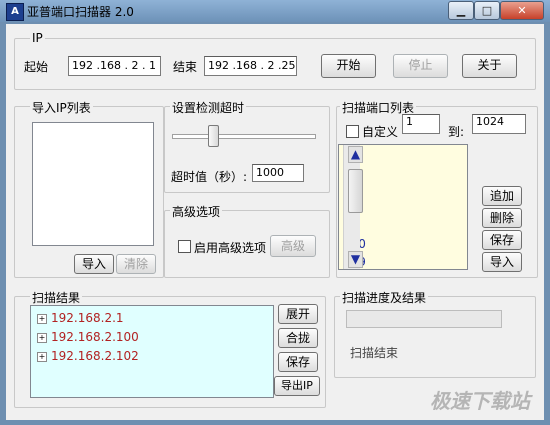 This screenshot has width=550, height=425. I want to click on timeout-slider-track, so click(244, 136).